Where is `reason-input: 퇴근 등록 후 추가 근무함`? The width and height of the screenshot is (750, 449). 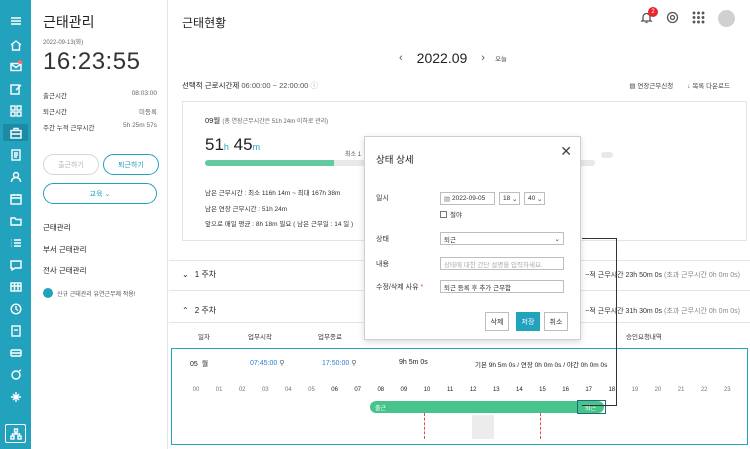 reason-input: 퇴근 등록 후 추가 근무함 is located at coordinates (502, 286).